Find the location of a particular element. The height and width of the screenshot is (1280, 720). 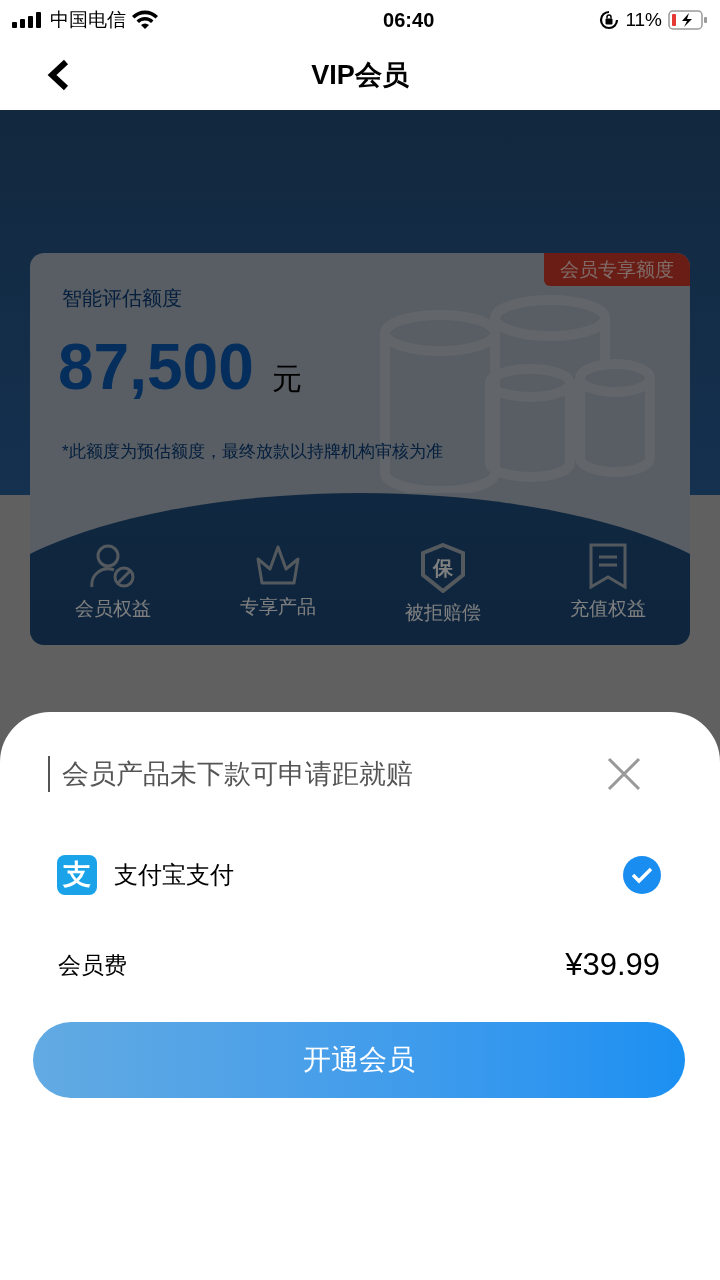

quota-label: 智能评估额度 is located at coordinates (122, 298).